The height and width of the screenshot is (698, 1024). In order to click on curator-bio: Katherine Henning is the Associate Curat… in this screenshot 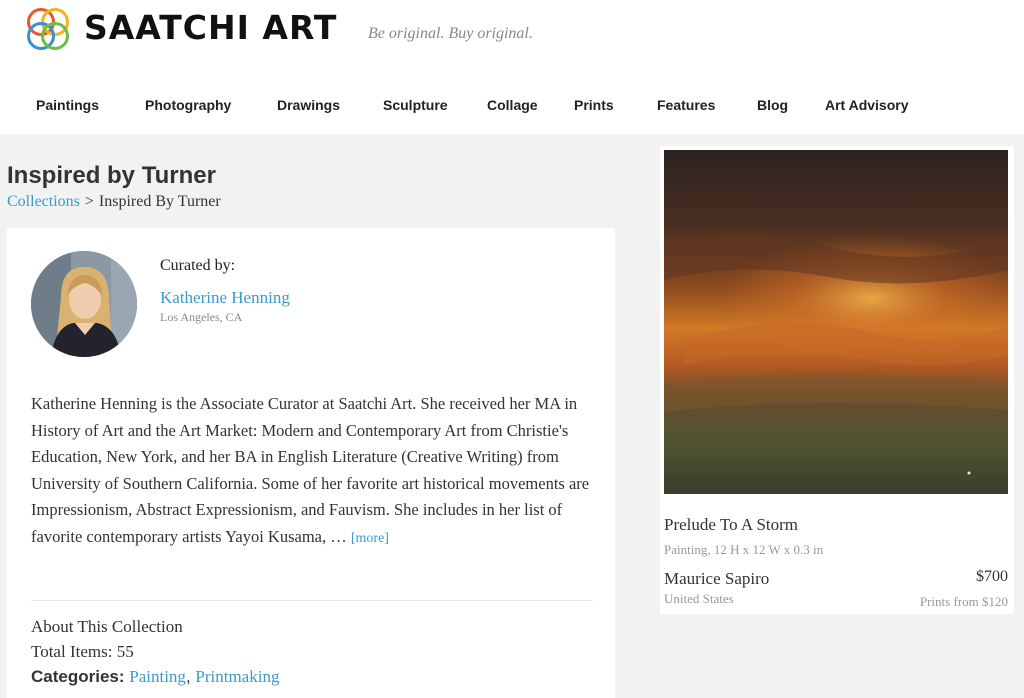, I will do `click(316, 471)`.